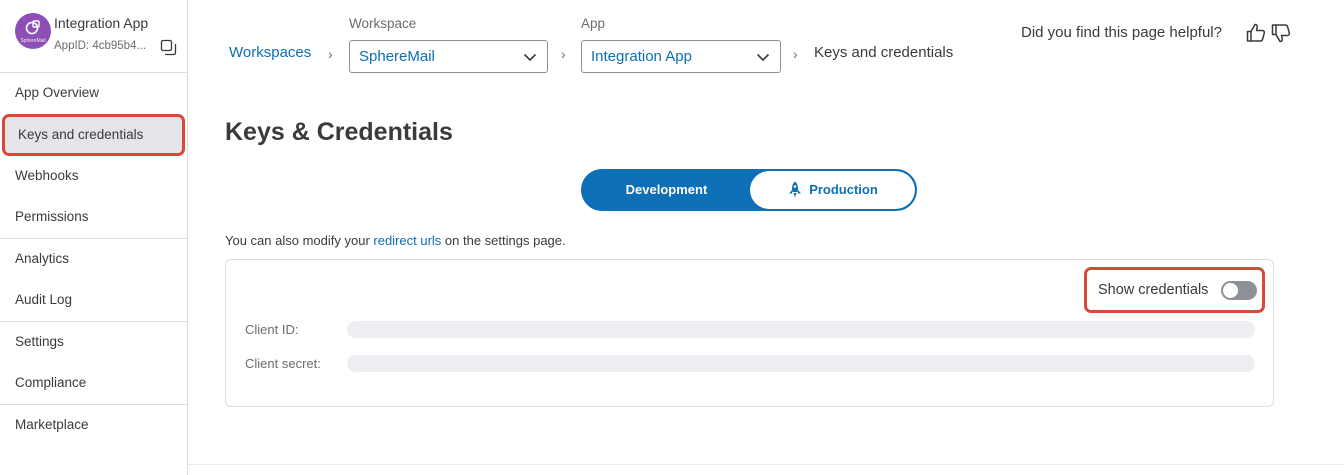 The image size is (1344, 475). What do you see at coordinates (801, 363) in the screenshot?
I see `client-secret-value` at bounding box center [801, 363].